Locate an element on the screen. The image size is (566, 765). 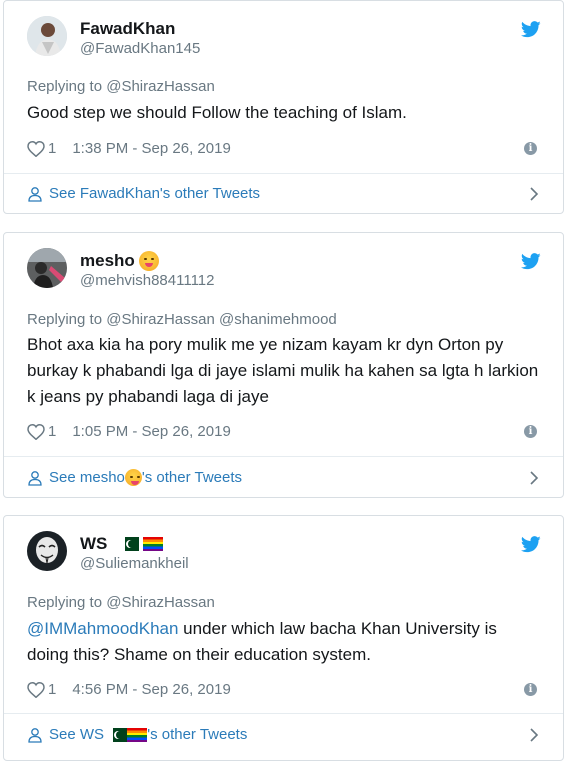
see-other-tweets-link: See mesho 's other Tweets is located at coordinates (284, 477).